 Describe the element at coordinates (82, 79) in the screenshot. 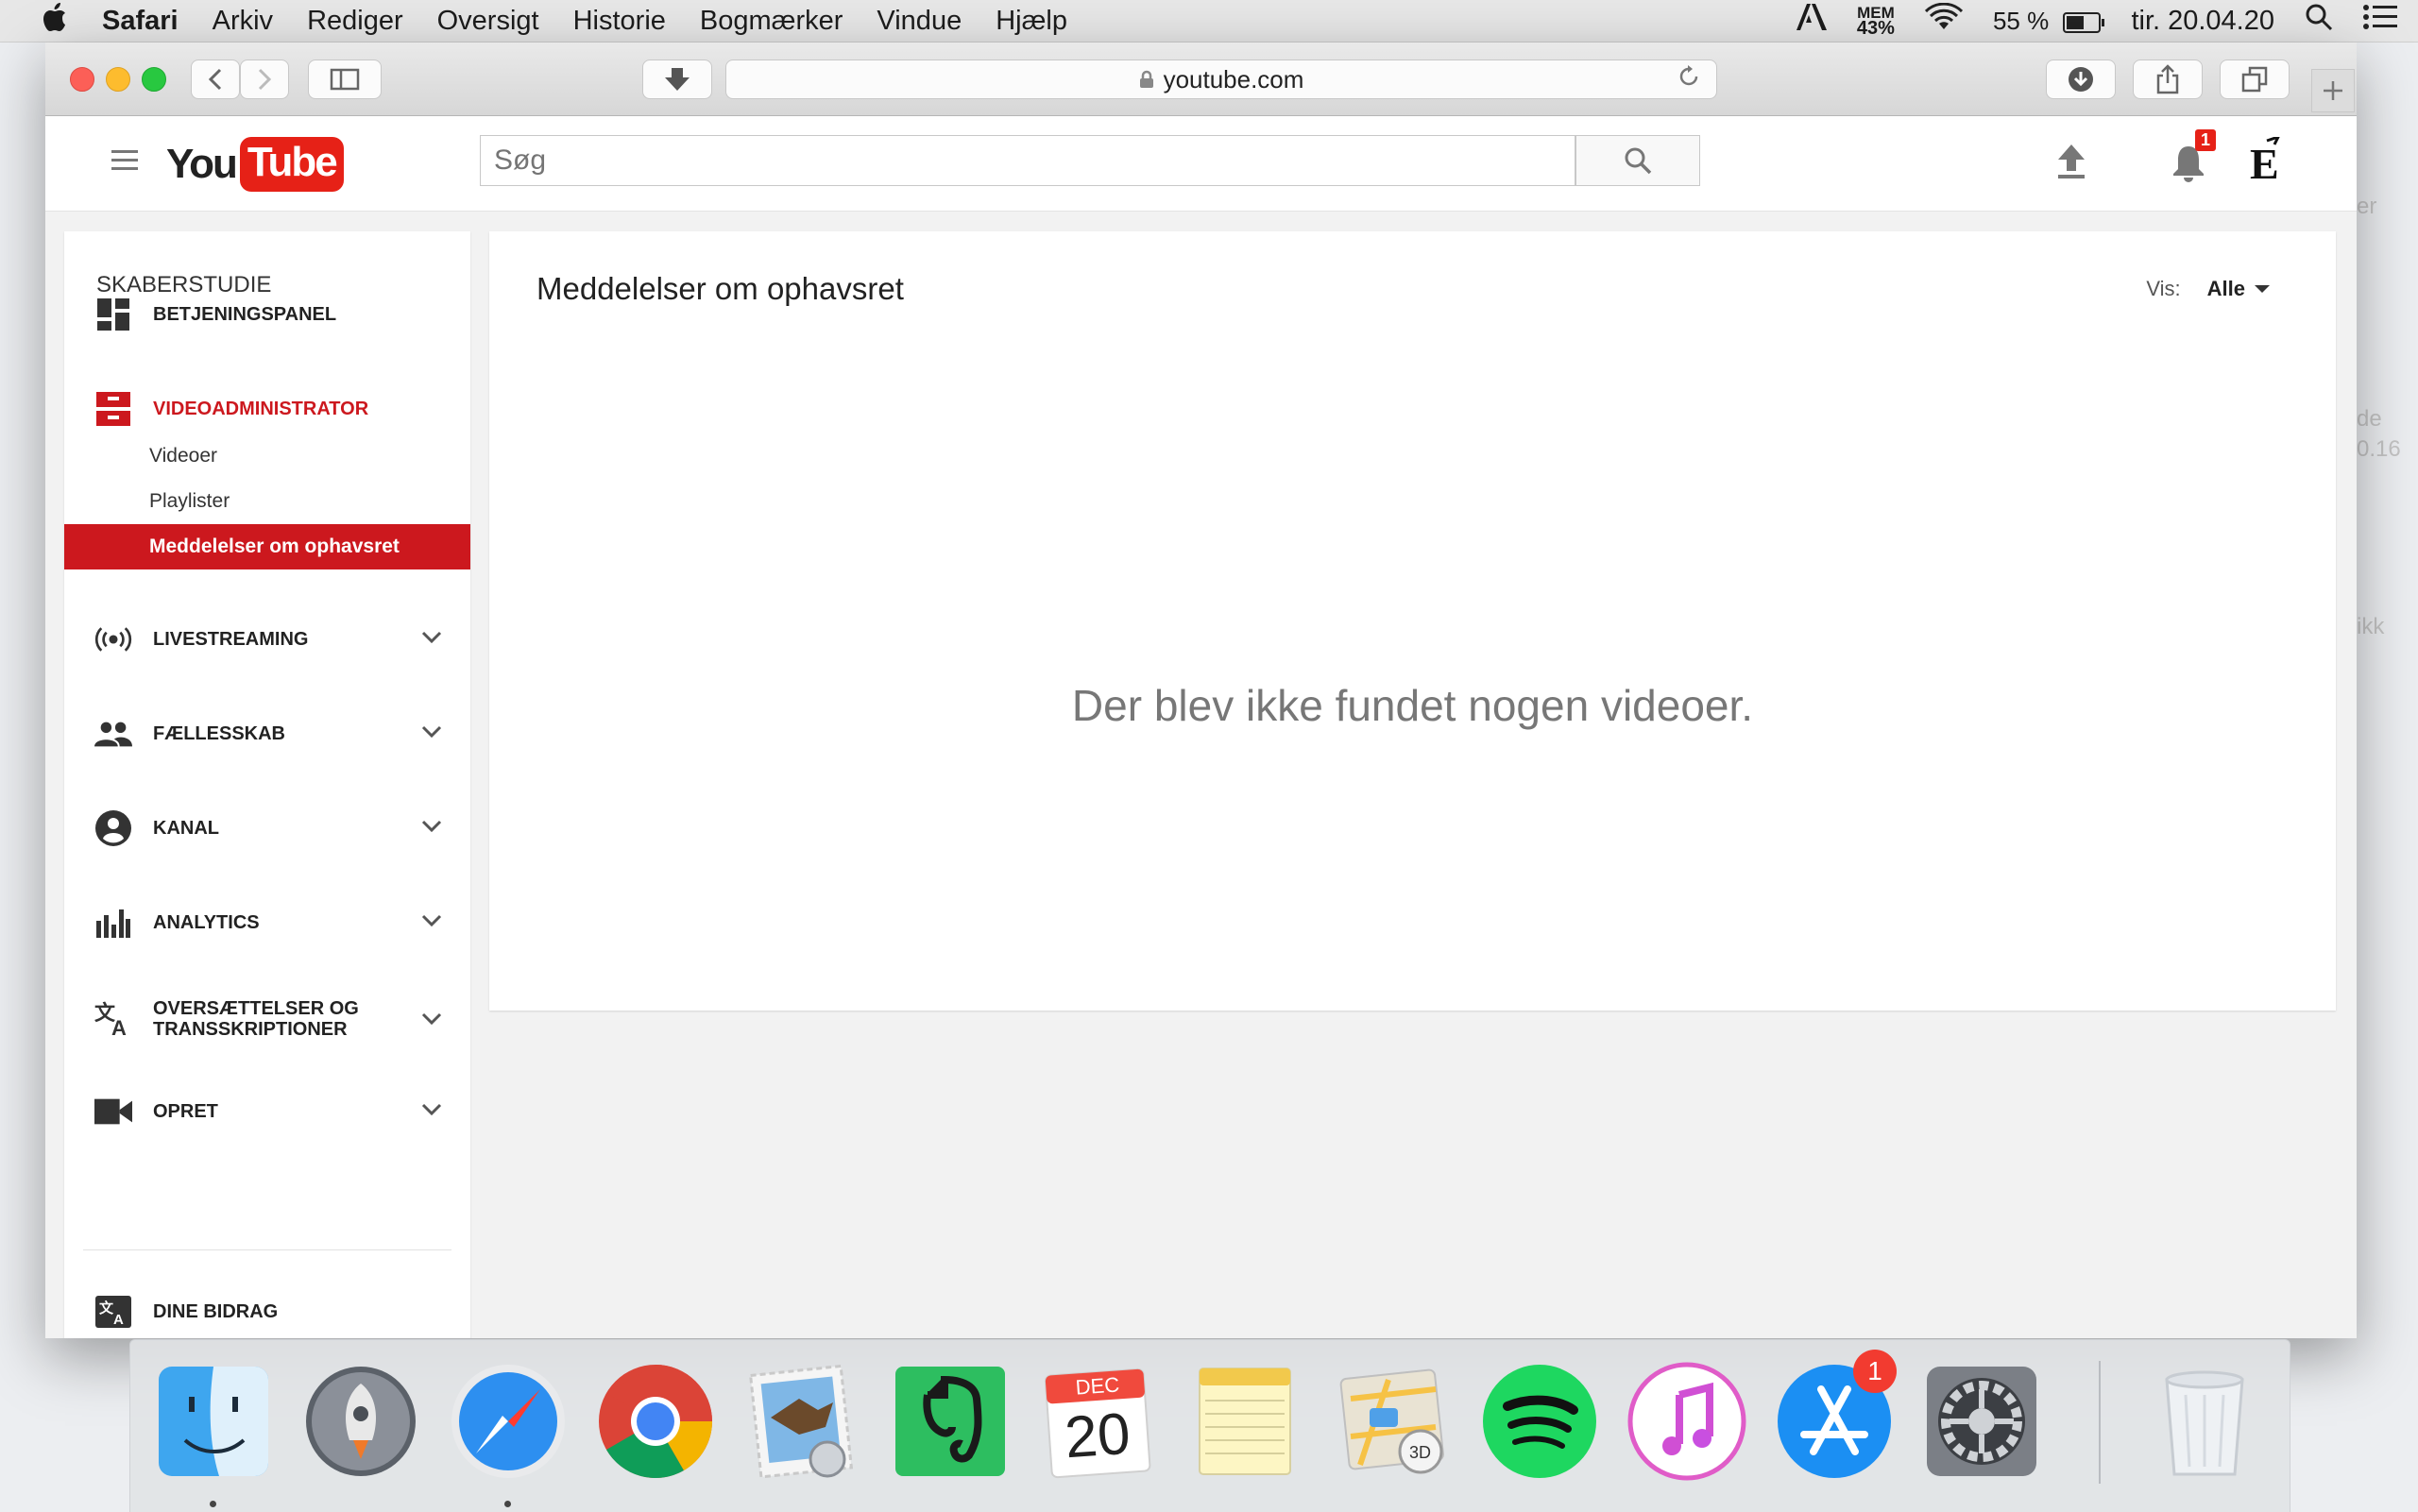

I see `close-window-button` at that location.